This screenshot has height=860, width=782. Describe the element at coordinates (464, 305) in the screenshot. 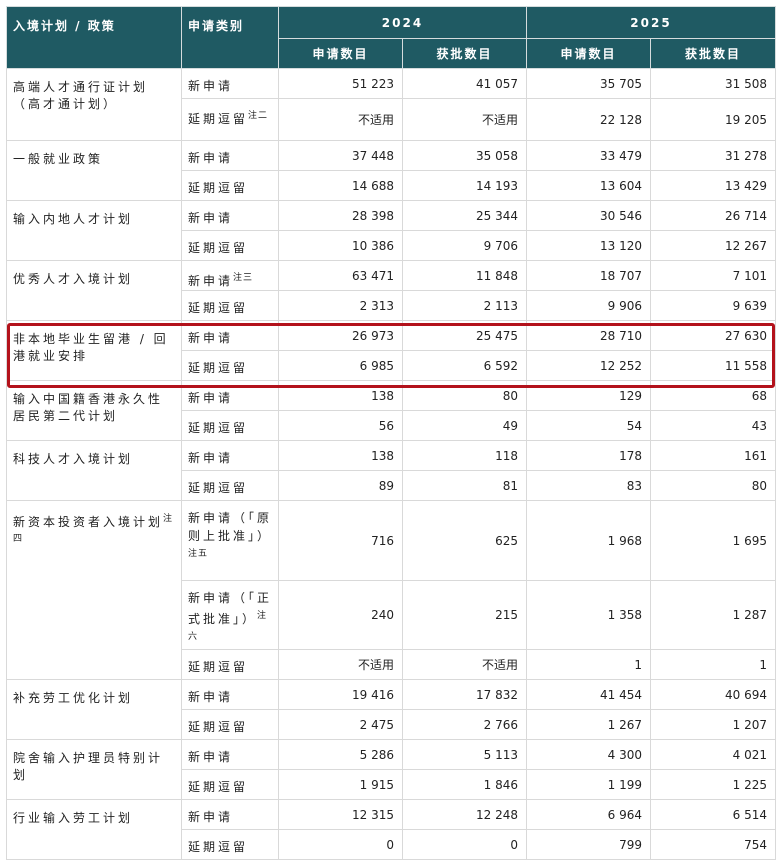

I see `value-2024-approved: 2 113` at that location.